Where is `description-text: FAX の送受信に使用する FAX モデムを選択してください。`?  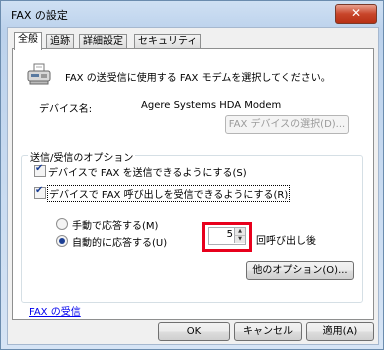
description-text: FAX の送受信に使用する FAX モデムを選択してください。 is located at coordinates (198, 78).